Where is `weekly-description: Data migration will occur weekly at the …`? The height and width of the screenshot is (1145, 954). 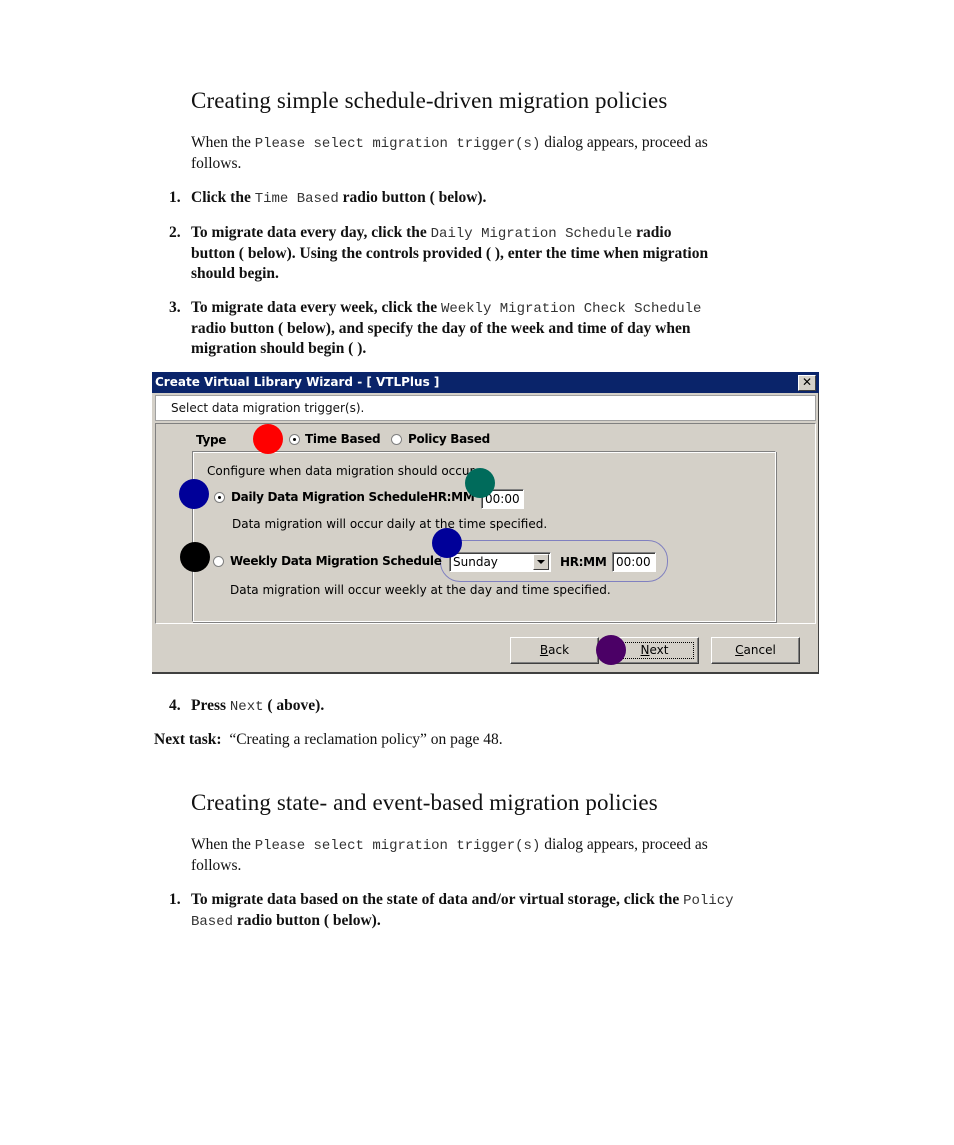 weekly-description: Data migration will occur weekly at the … is located at coordinates (420, 590).